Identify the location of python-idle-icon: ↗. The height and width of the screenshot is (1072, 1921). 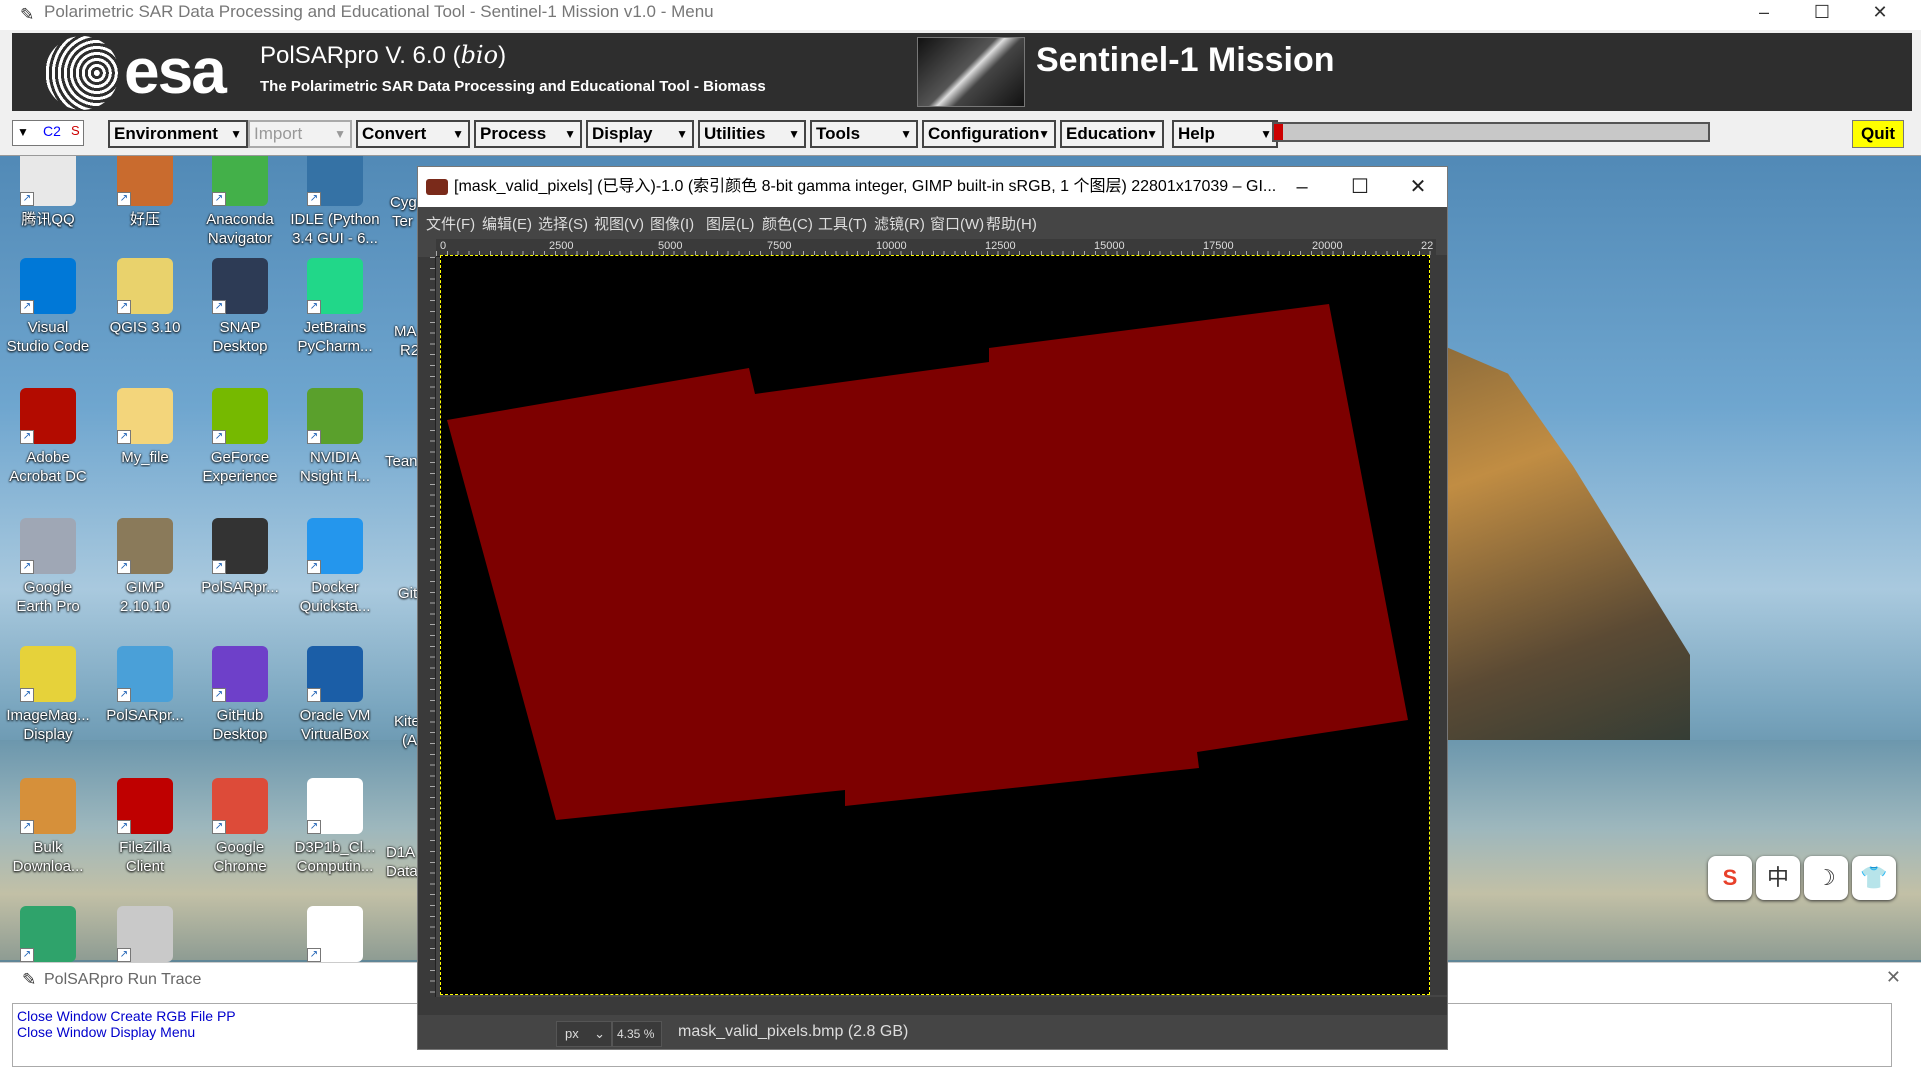
(335, 178).